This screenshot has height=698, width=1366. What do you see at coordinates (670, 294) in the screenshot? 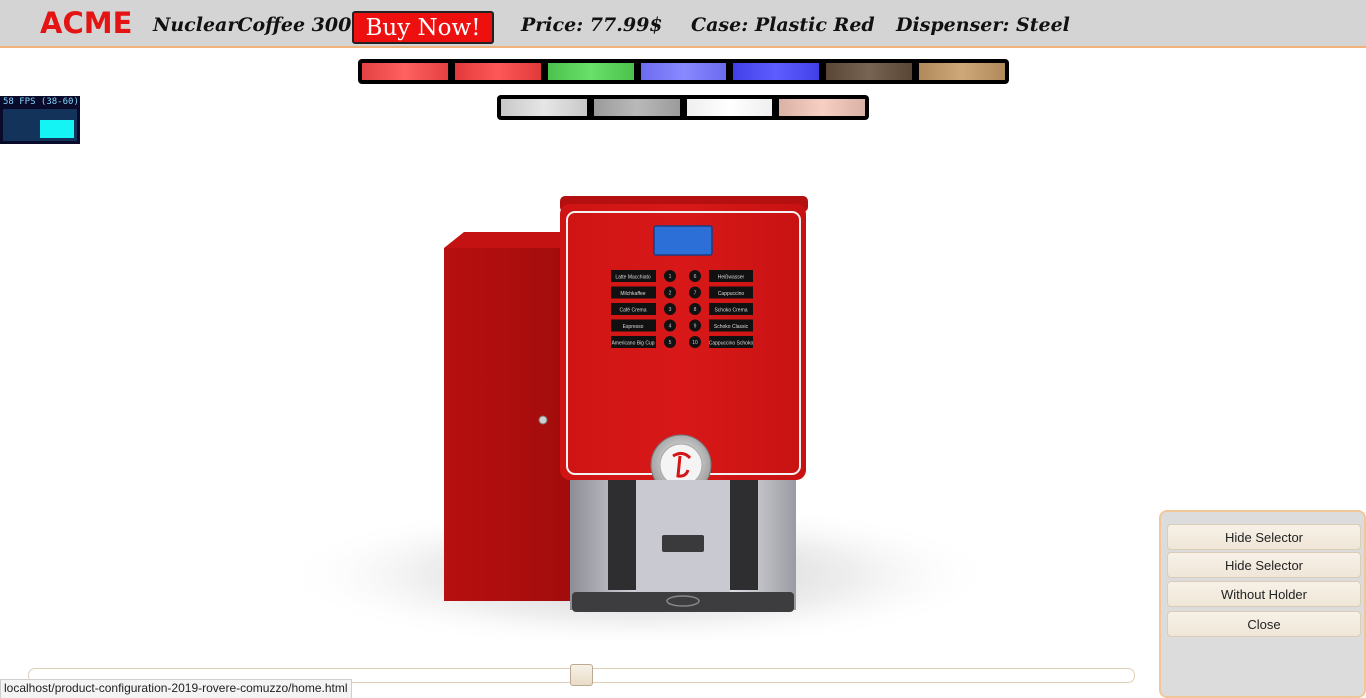
I see `menu-left-number: 2` at bounding box center [670, 294].